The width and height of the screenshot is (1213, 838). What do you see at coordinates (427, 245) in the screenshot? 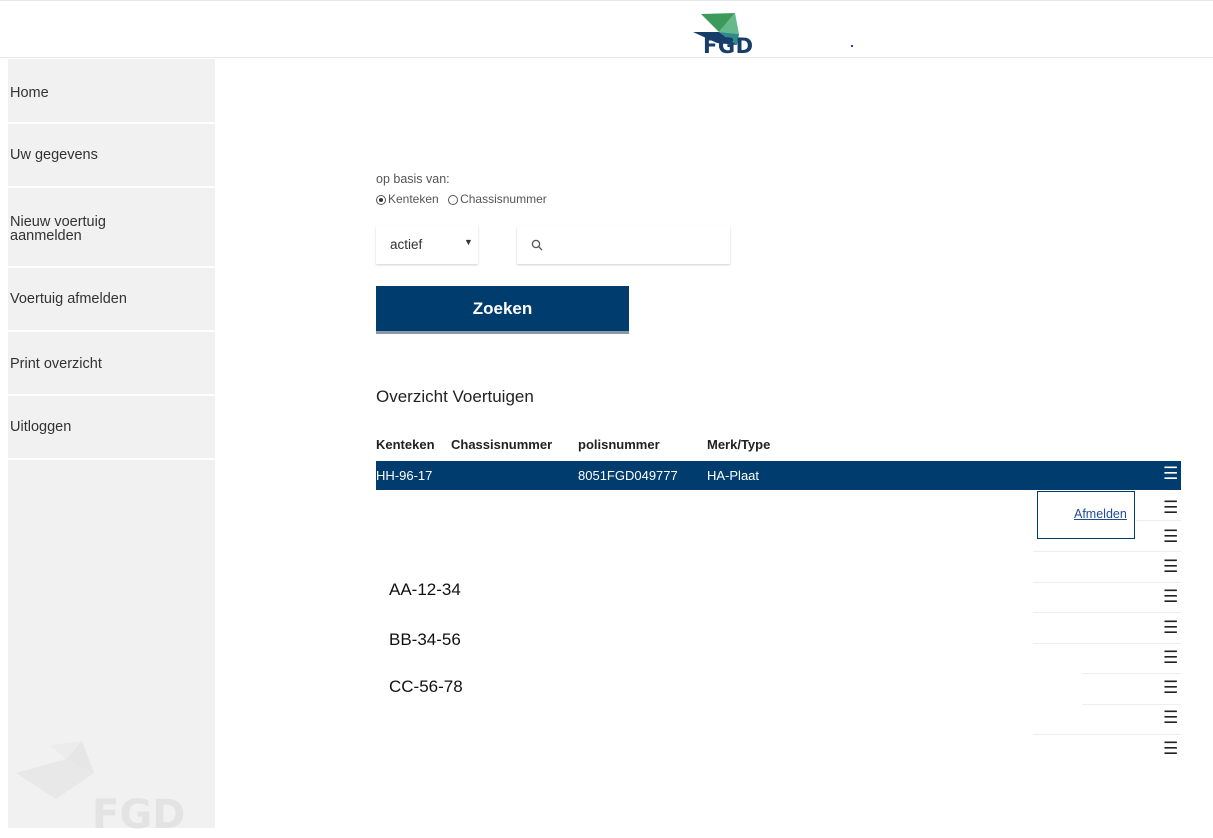
I see `status-select: actief ▼` at bounding box center [427, 245].